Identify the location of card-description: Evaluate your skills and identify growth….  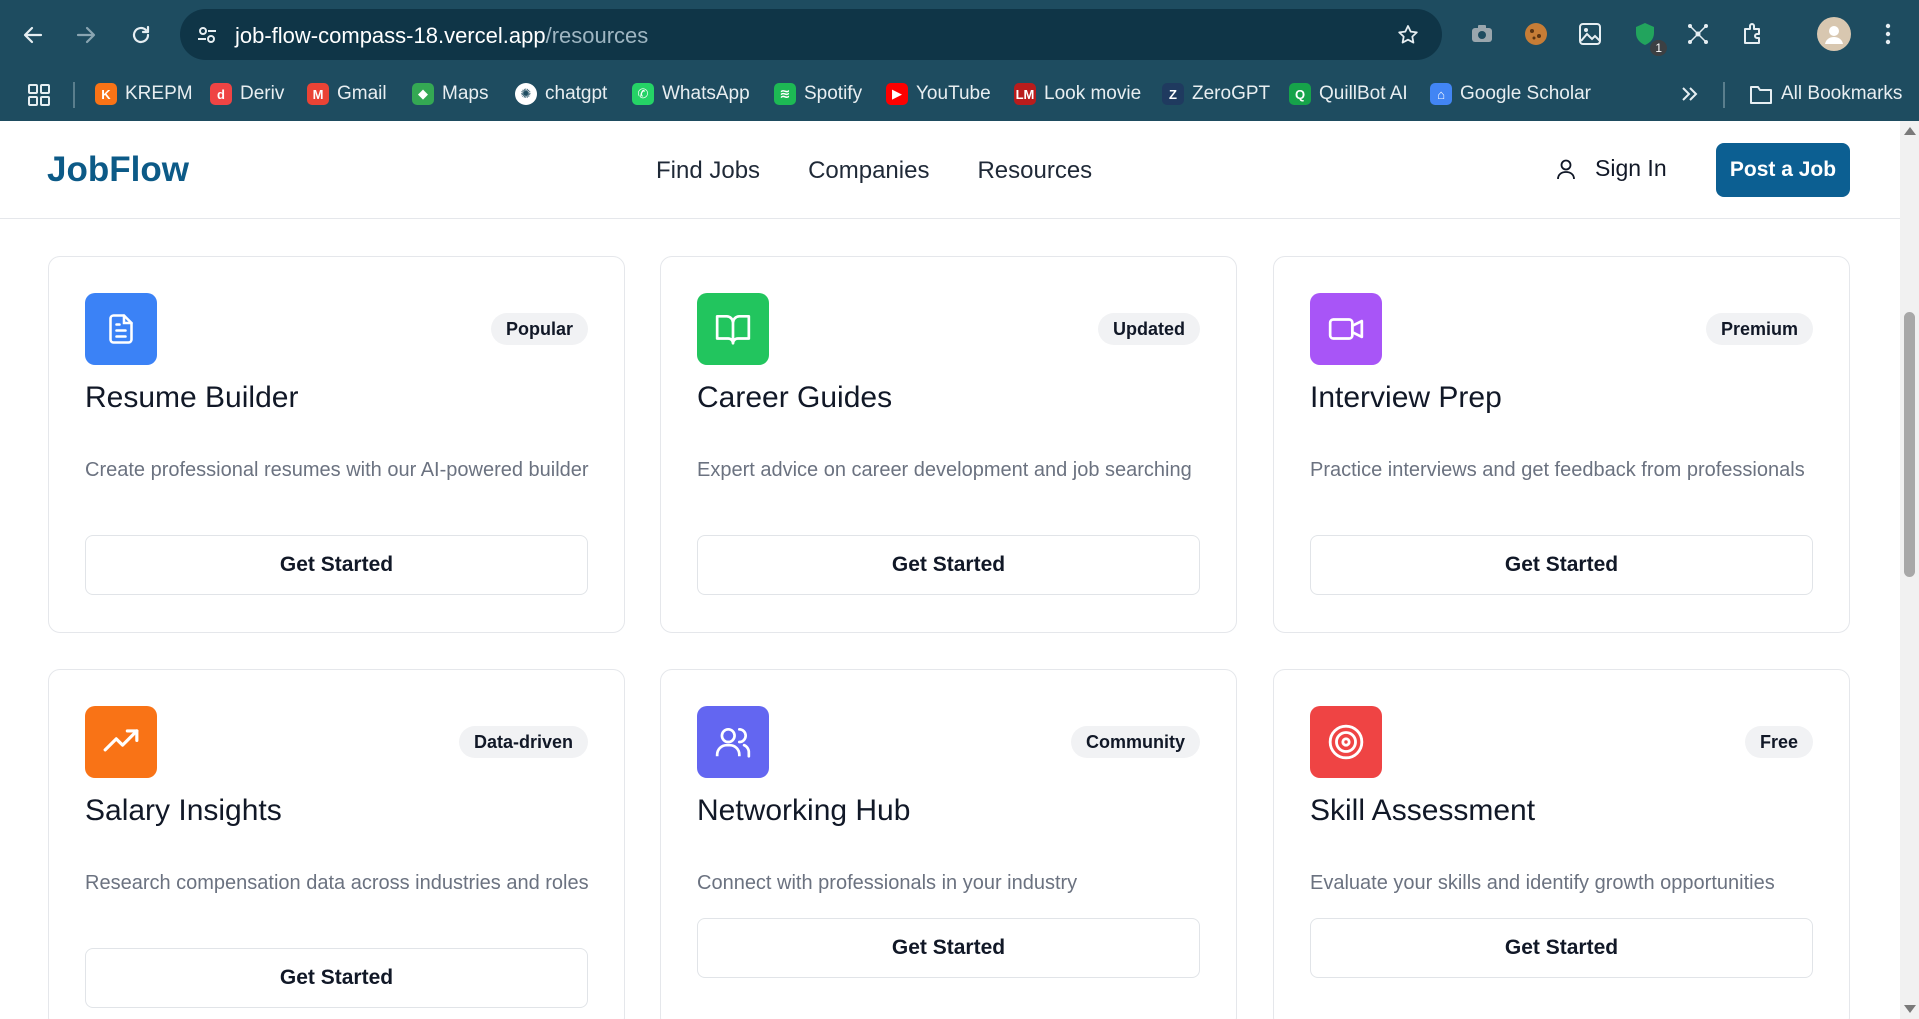
(1542, 883).